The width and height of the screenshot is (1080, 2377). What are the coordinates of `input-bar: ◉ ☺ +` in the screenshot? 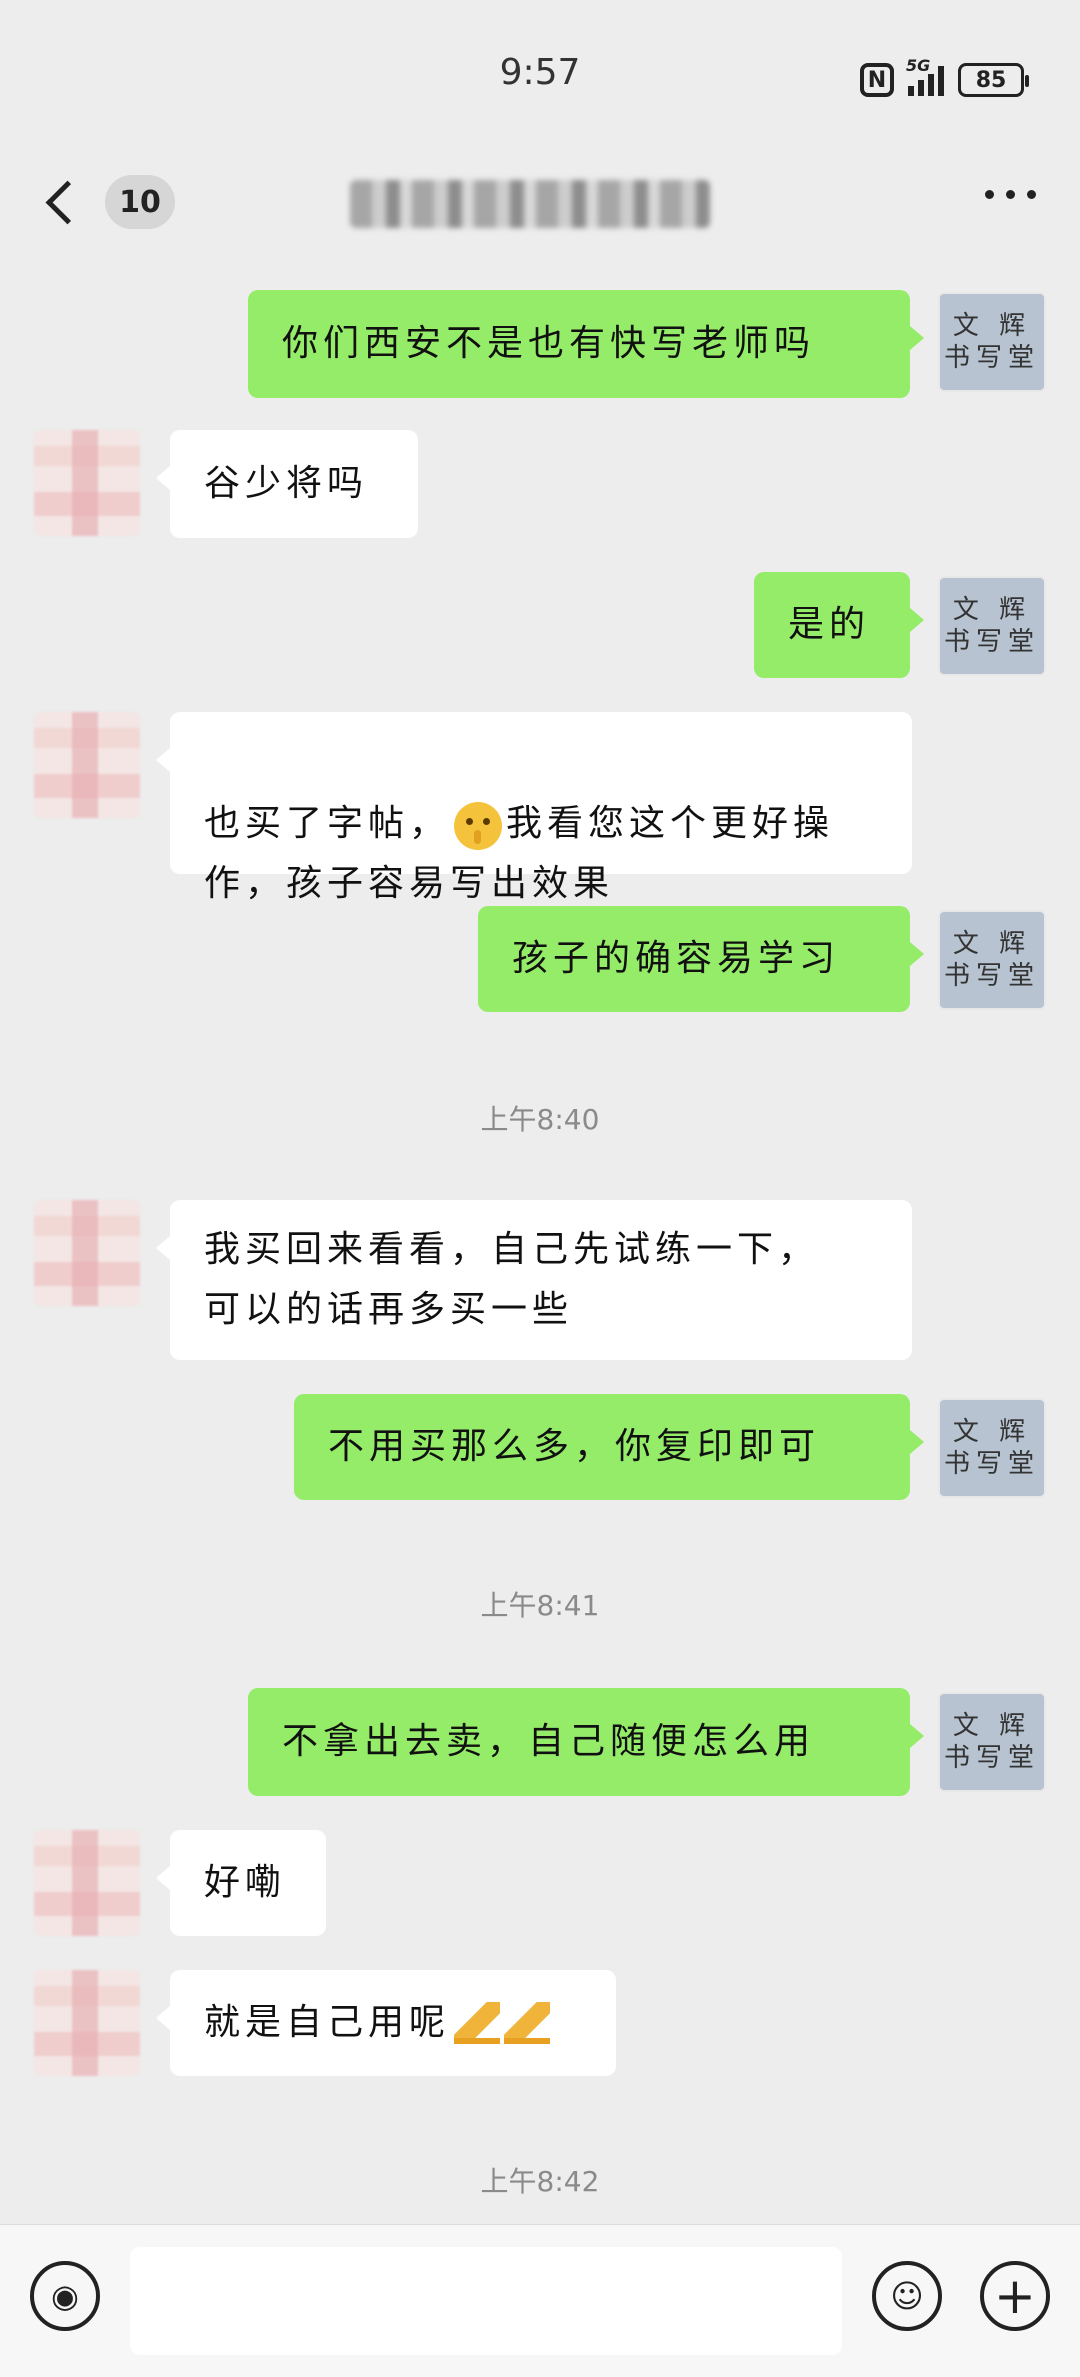 It's located at (540, 2300).